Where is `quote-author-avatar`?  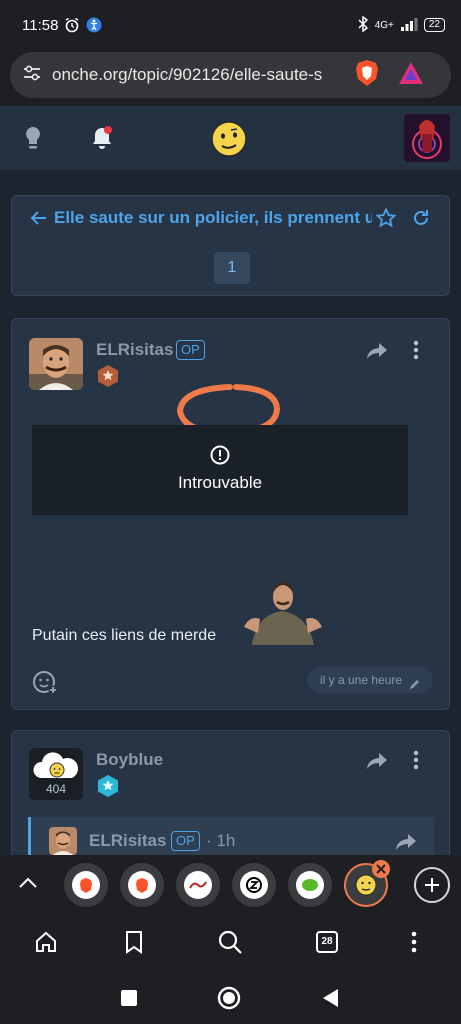
quote-author-avatar is located at coordinates (63, 841).